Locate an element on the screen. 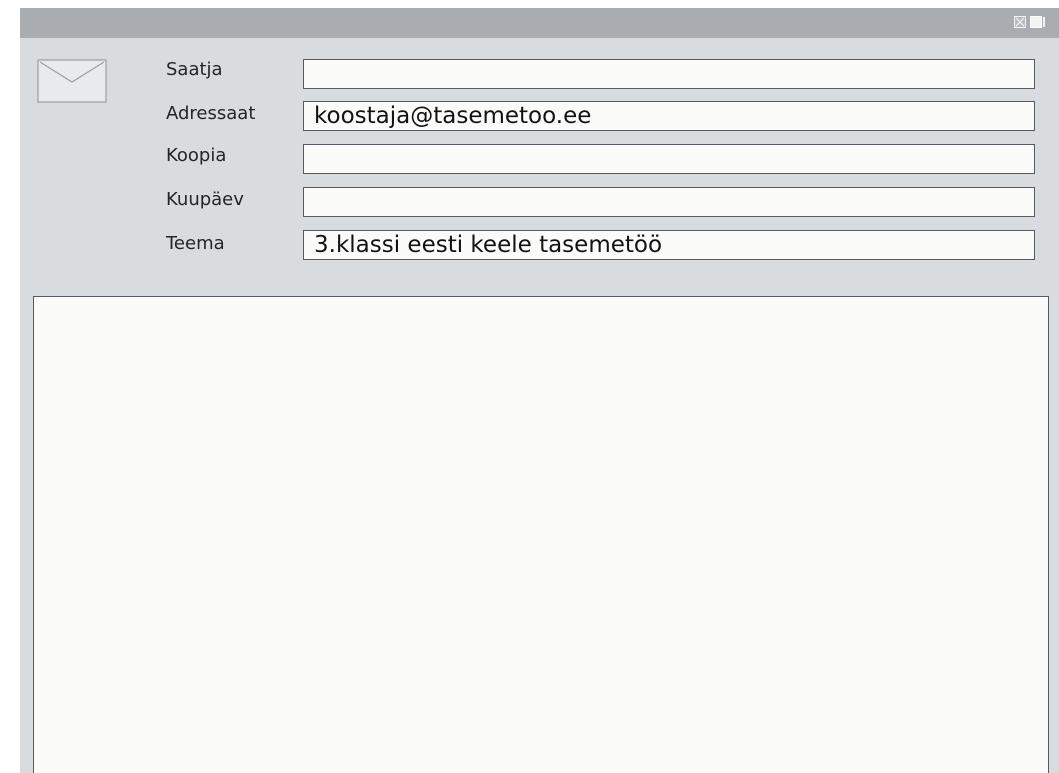 The height and width of the screenshot is (773, 1059). close-icon is located at coordinates (1020, 22).